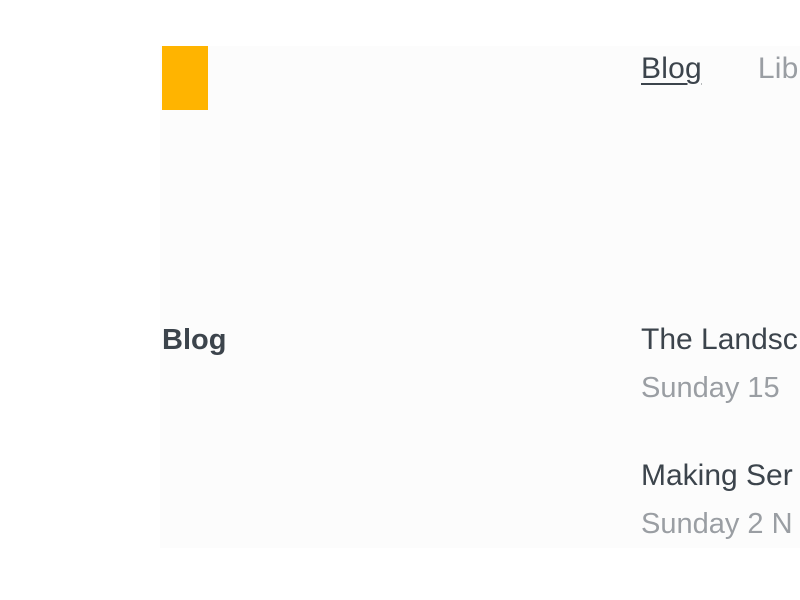  Describe the element at coordinates (720, 476) in the screenshot. I see `post-title-link: Making Ser` at that location.